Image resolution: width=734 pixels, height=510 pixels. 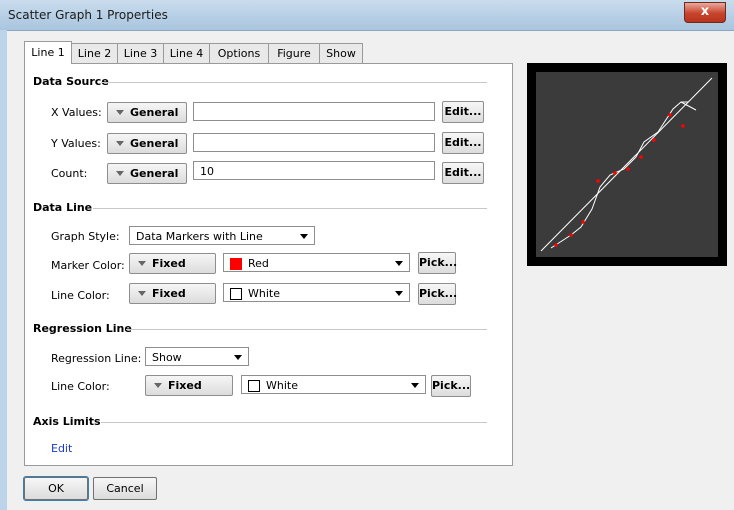 What do you see at coordinates (314, 111) in the screenshot?
I see `x-values-input` at bounding box center [314, 111].